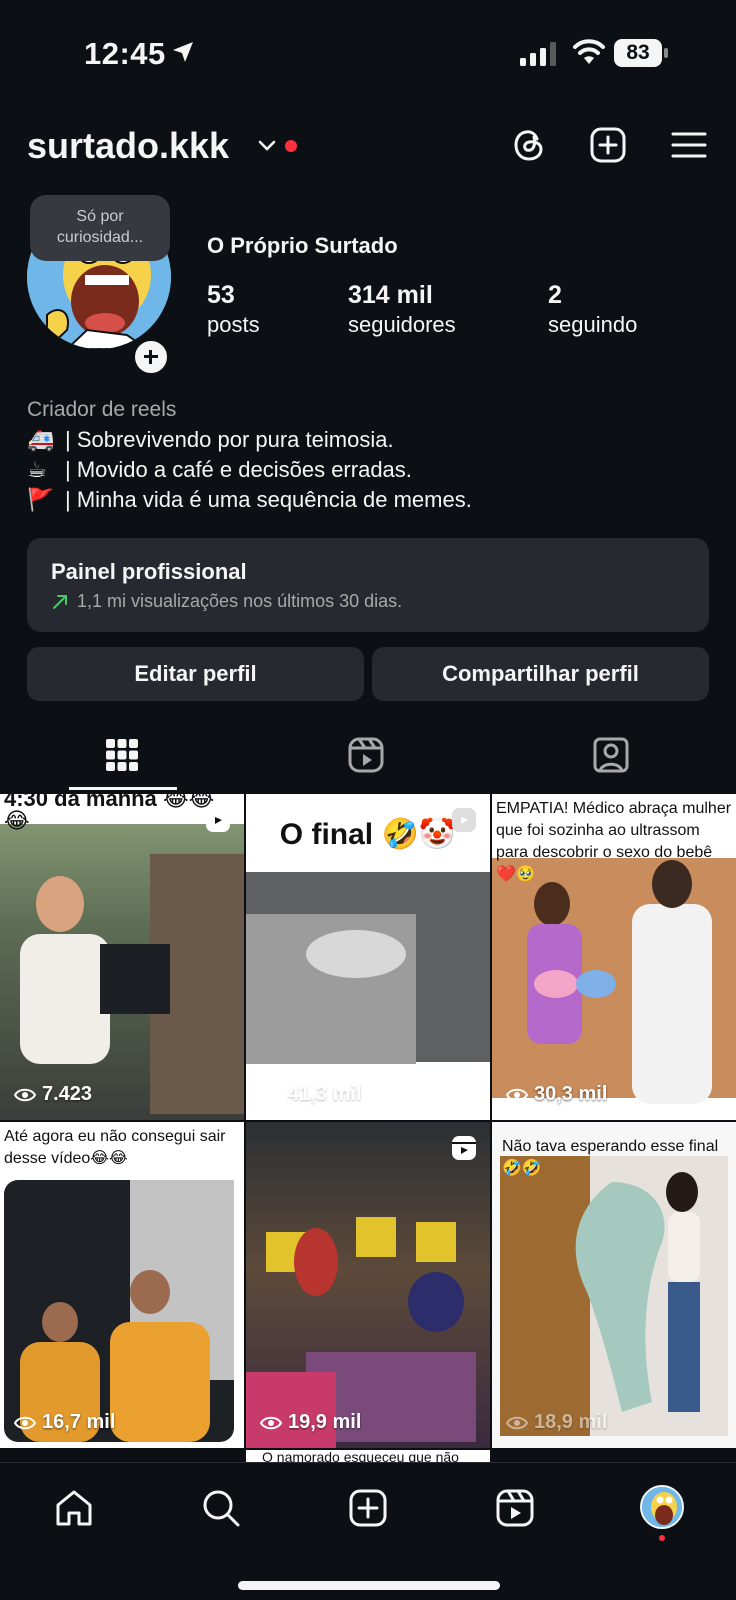  Describe the element at coordinates (571, 1422) in the screenshot. I see `post-view-count: 18,9 mil` at that location.